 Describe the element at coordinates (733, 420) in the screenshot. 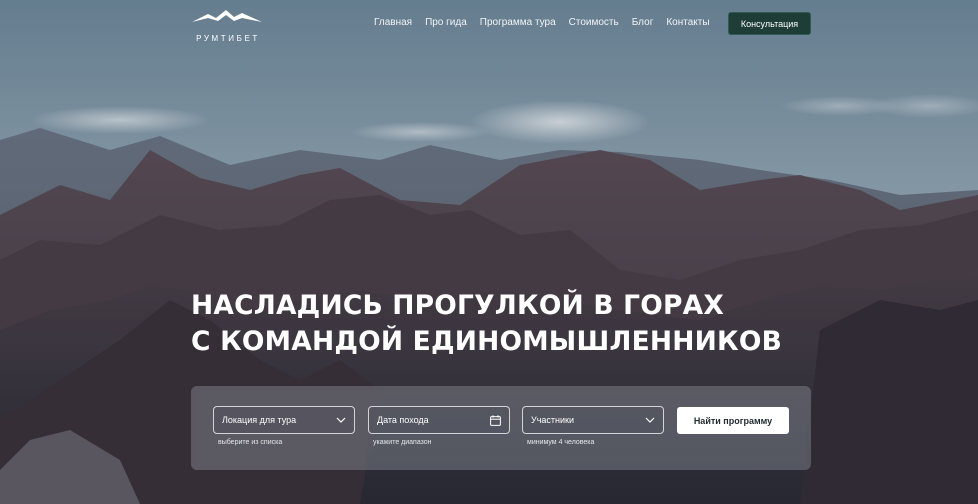

I see `find-program-button: Найти программу` at that location.